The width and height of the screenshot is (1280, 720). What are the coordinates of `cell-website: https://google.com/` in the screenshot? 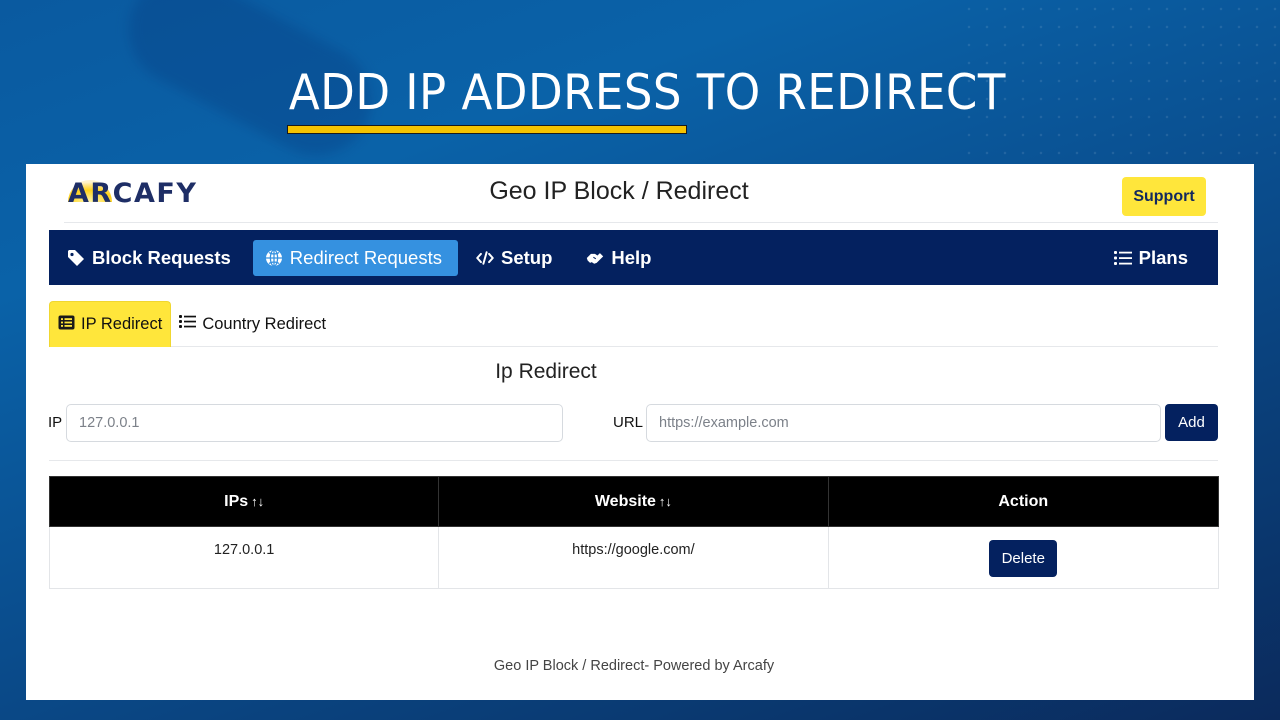 It's located at (633, 557).